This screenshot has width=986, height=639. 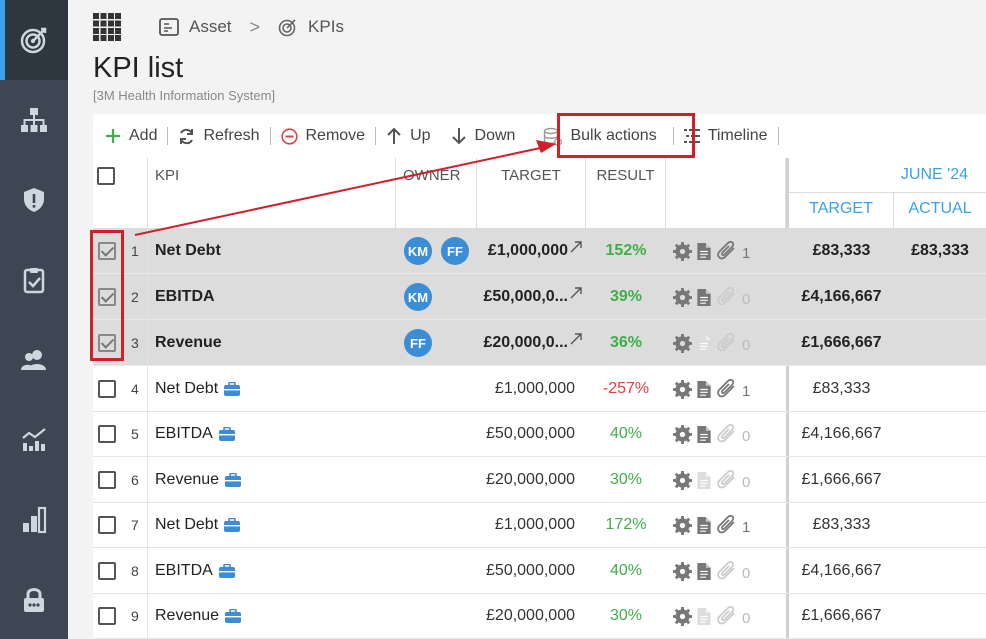 What do you see at coordinates (323, 136) in the screenshot?
I see `remove-button: Remove` at bounding box center [323, 136].